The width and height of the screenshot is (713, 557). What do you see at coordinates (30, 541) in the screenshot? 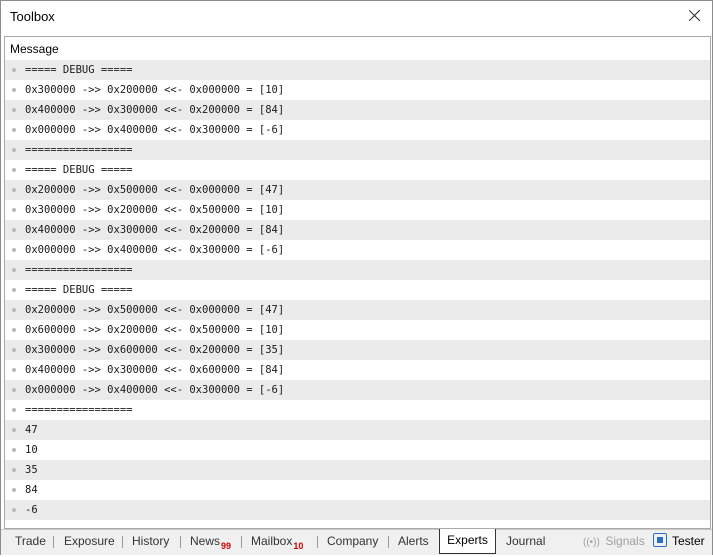
I see `tab-trade: Trade` at bounding box center [30, 541].